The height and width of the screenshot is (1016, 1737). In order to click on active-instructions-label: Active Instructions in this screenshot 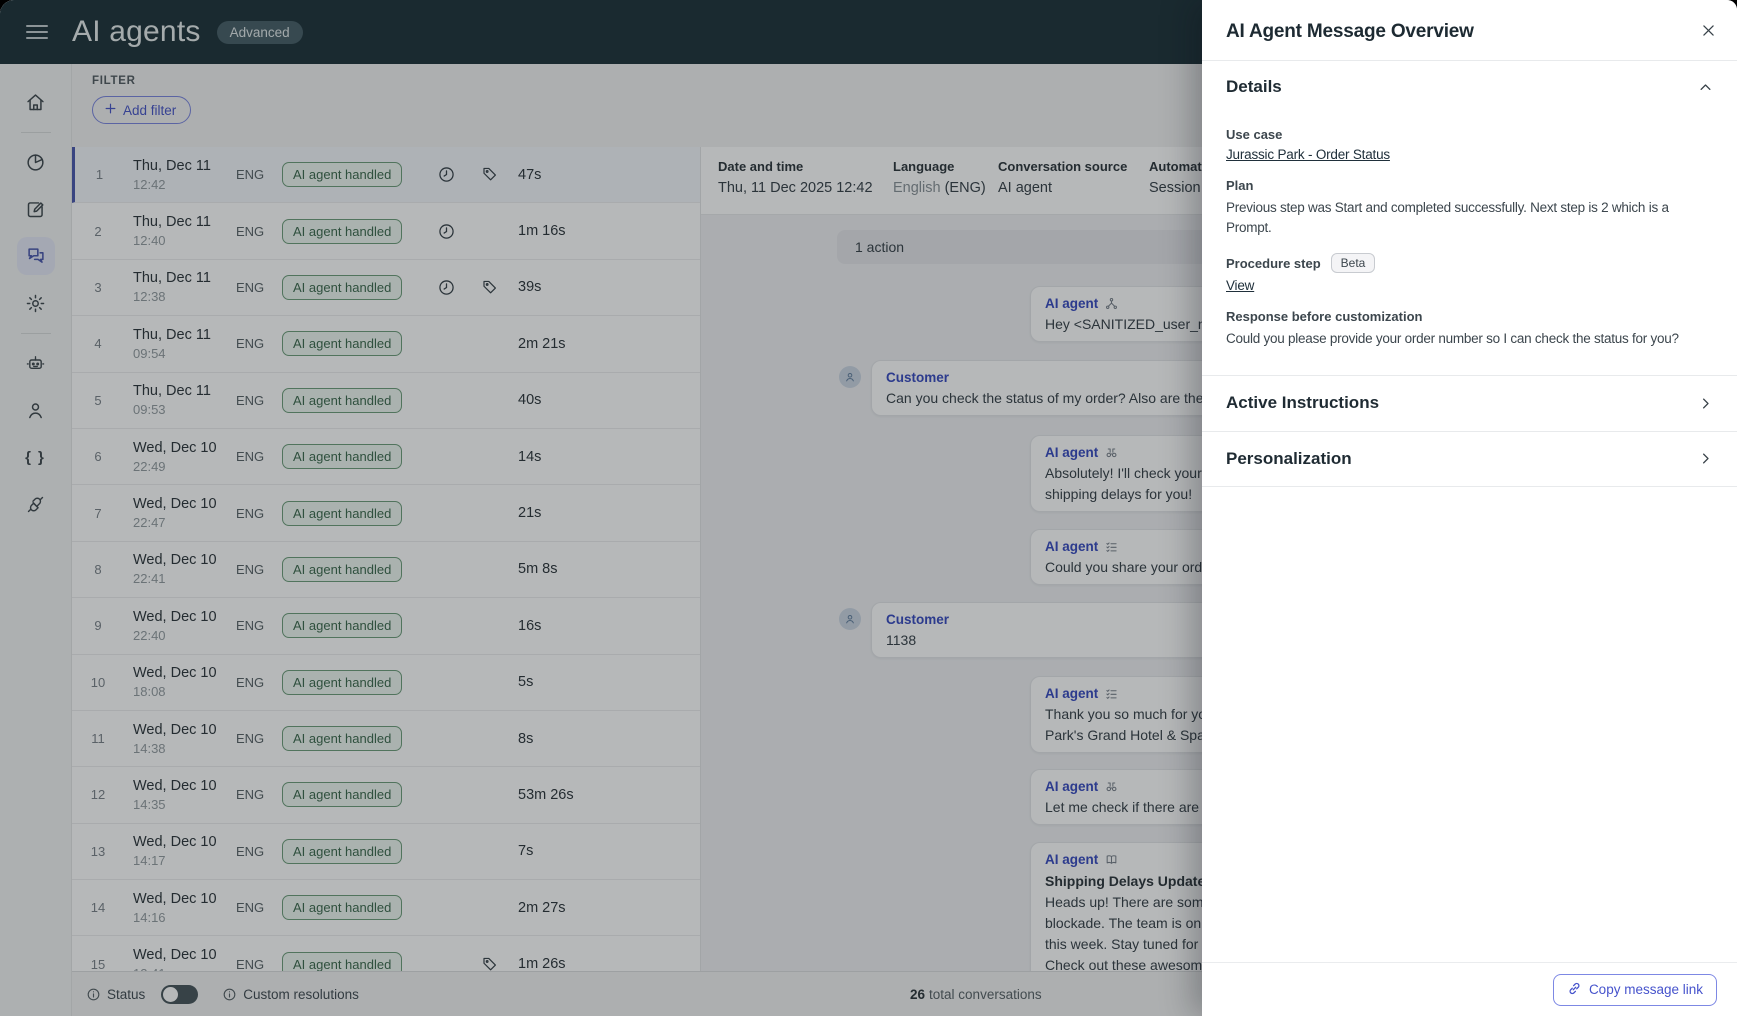, I will do `click(1303, 403)`.